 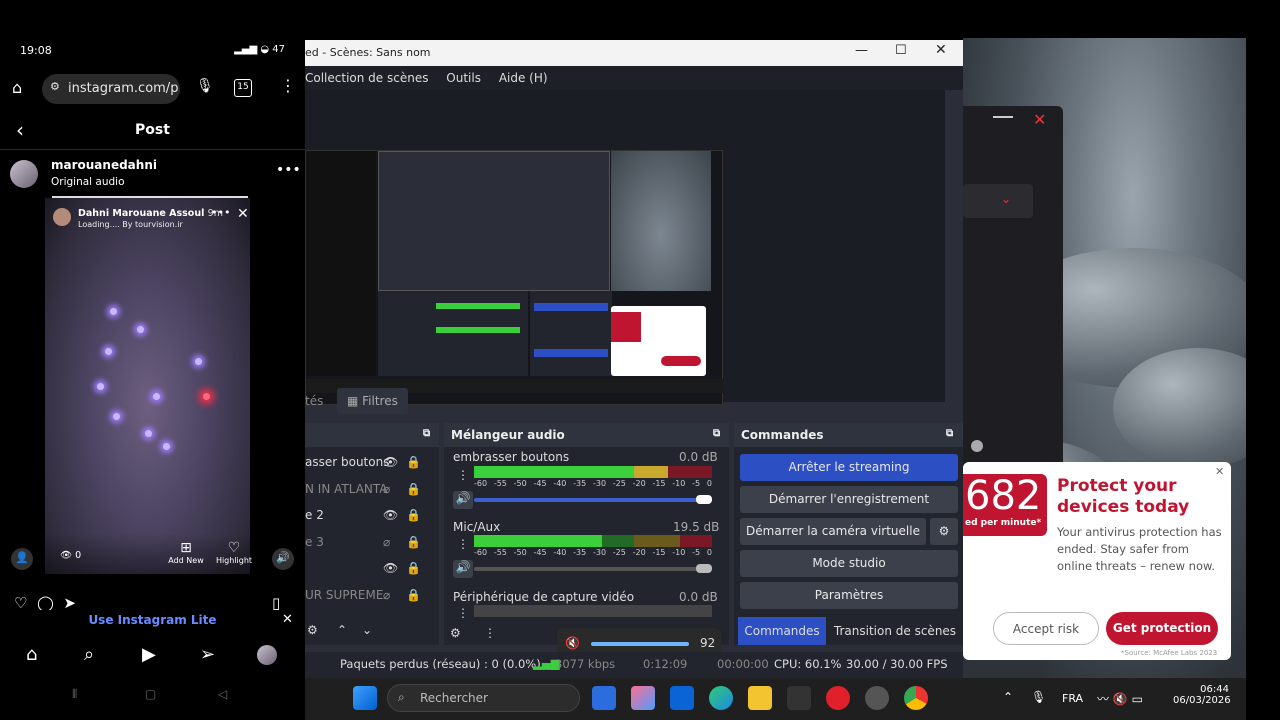 I want to click on source-item: e 3 ⌀ 🔒, so click(x=370, y=548).